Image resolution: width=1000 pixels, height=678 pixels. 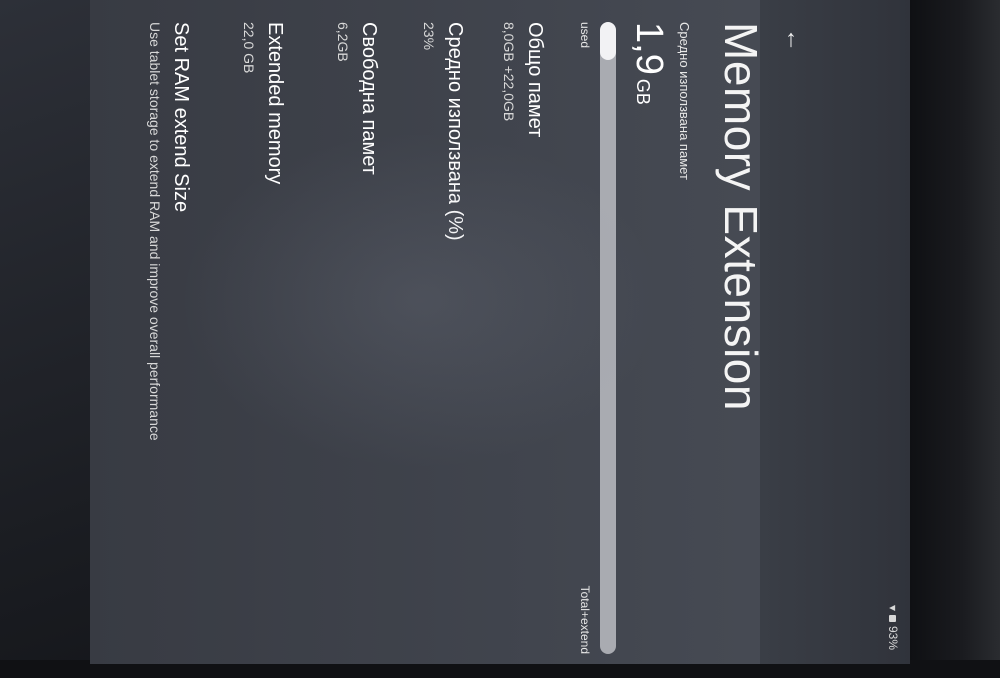 What do you see at coordinates (181, 117) in the screenshot?
I see `set-ram-extend-size-title: Set RAM extend Size` at bounding box center [181, 117].